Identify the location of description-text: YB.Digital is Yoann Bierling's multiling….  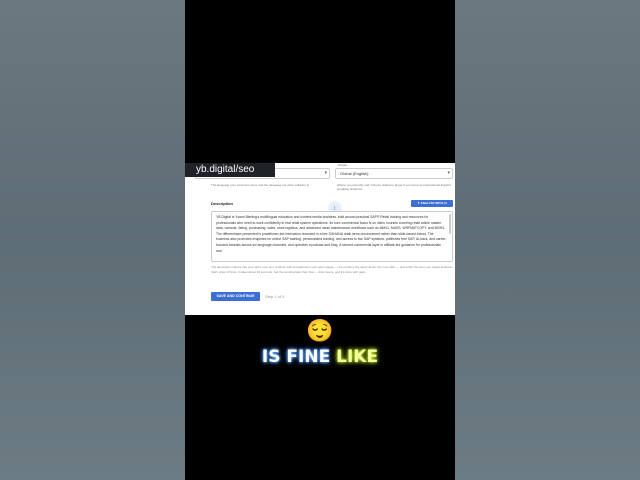
(331, 234).